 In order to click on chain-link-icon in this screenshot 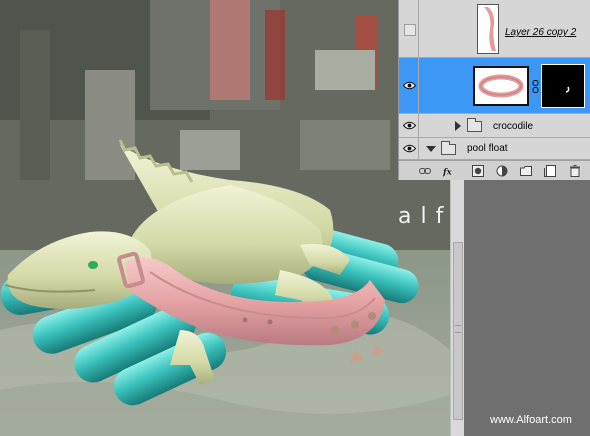, I will do `click(535, 86)`.